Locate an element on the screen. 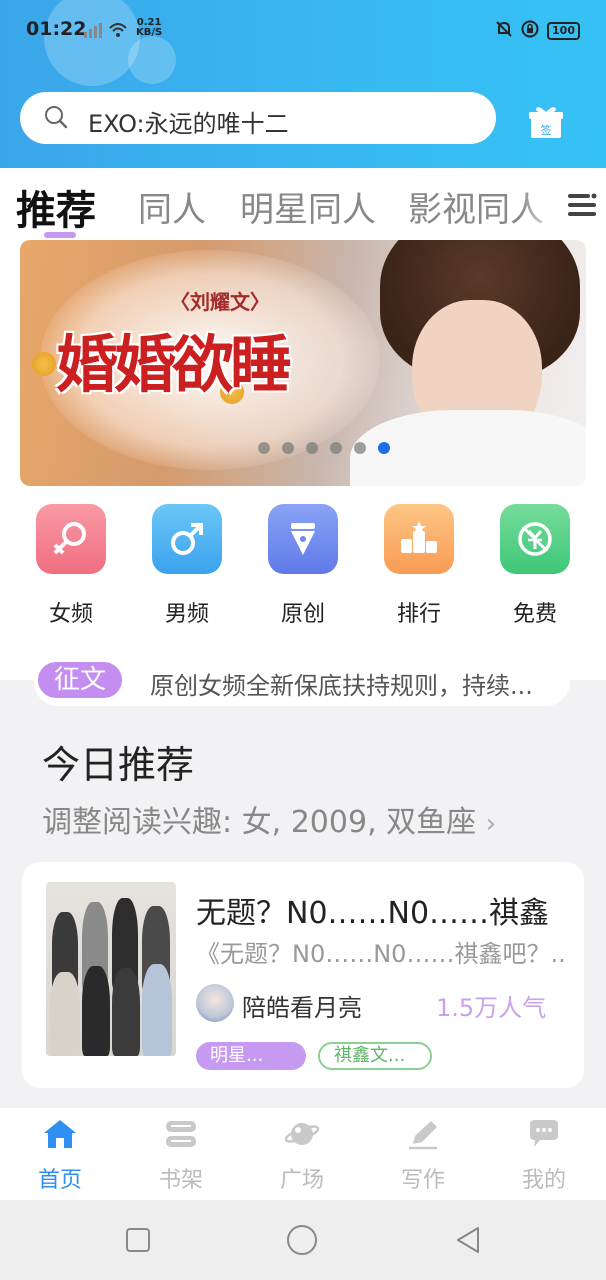 This screenshot has height=1280, width=606. tab-recommend: 推荐 is located at coordinates (56, 207).